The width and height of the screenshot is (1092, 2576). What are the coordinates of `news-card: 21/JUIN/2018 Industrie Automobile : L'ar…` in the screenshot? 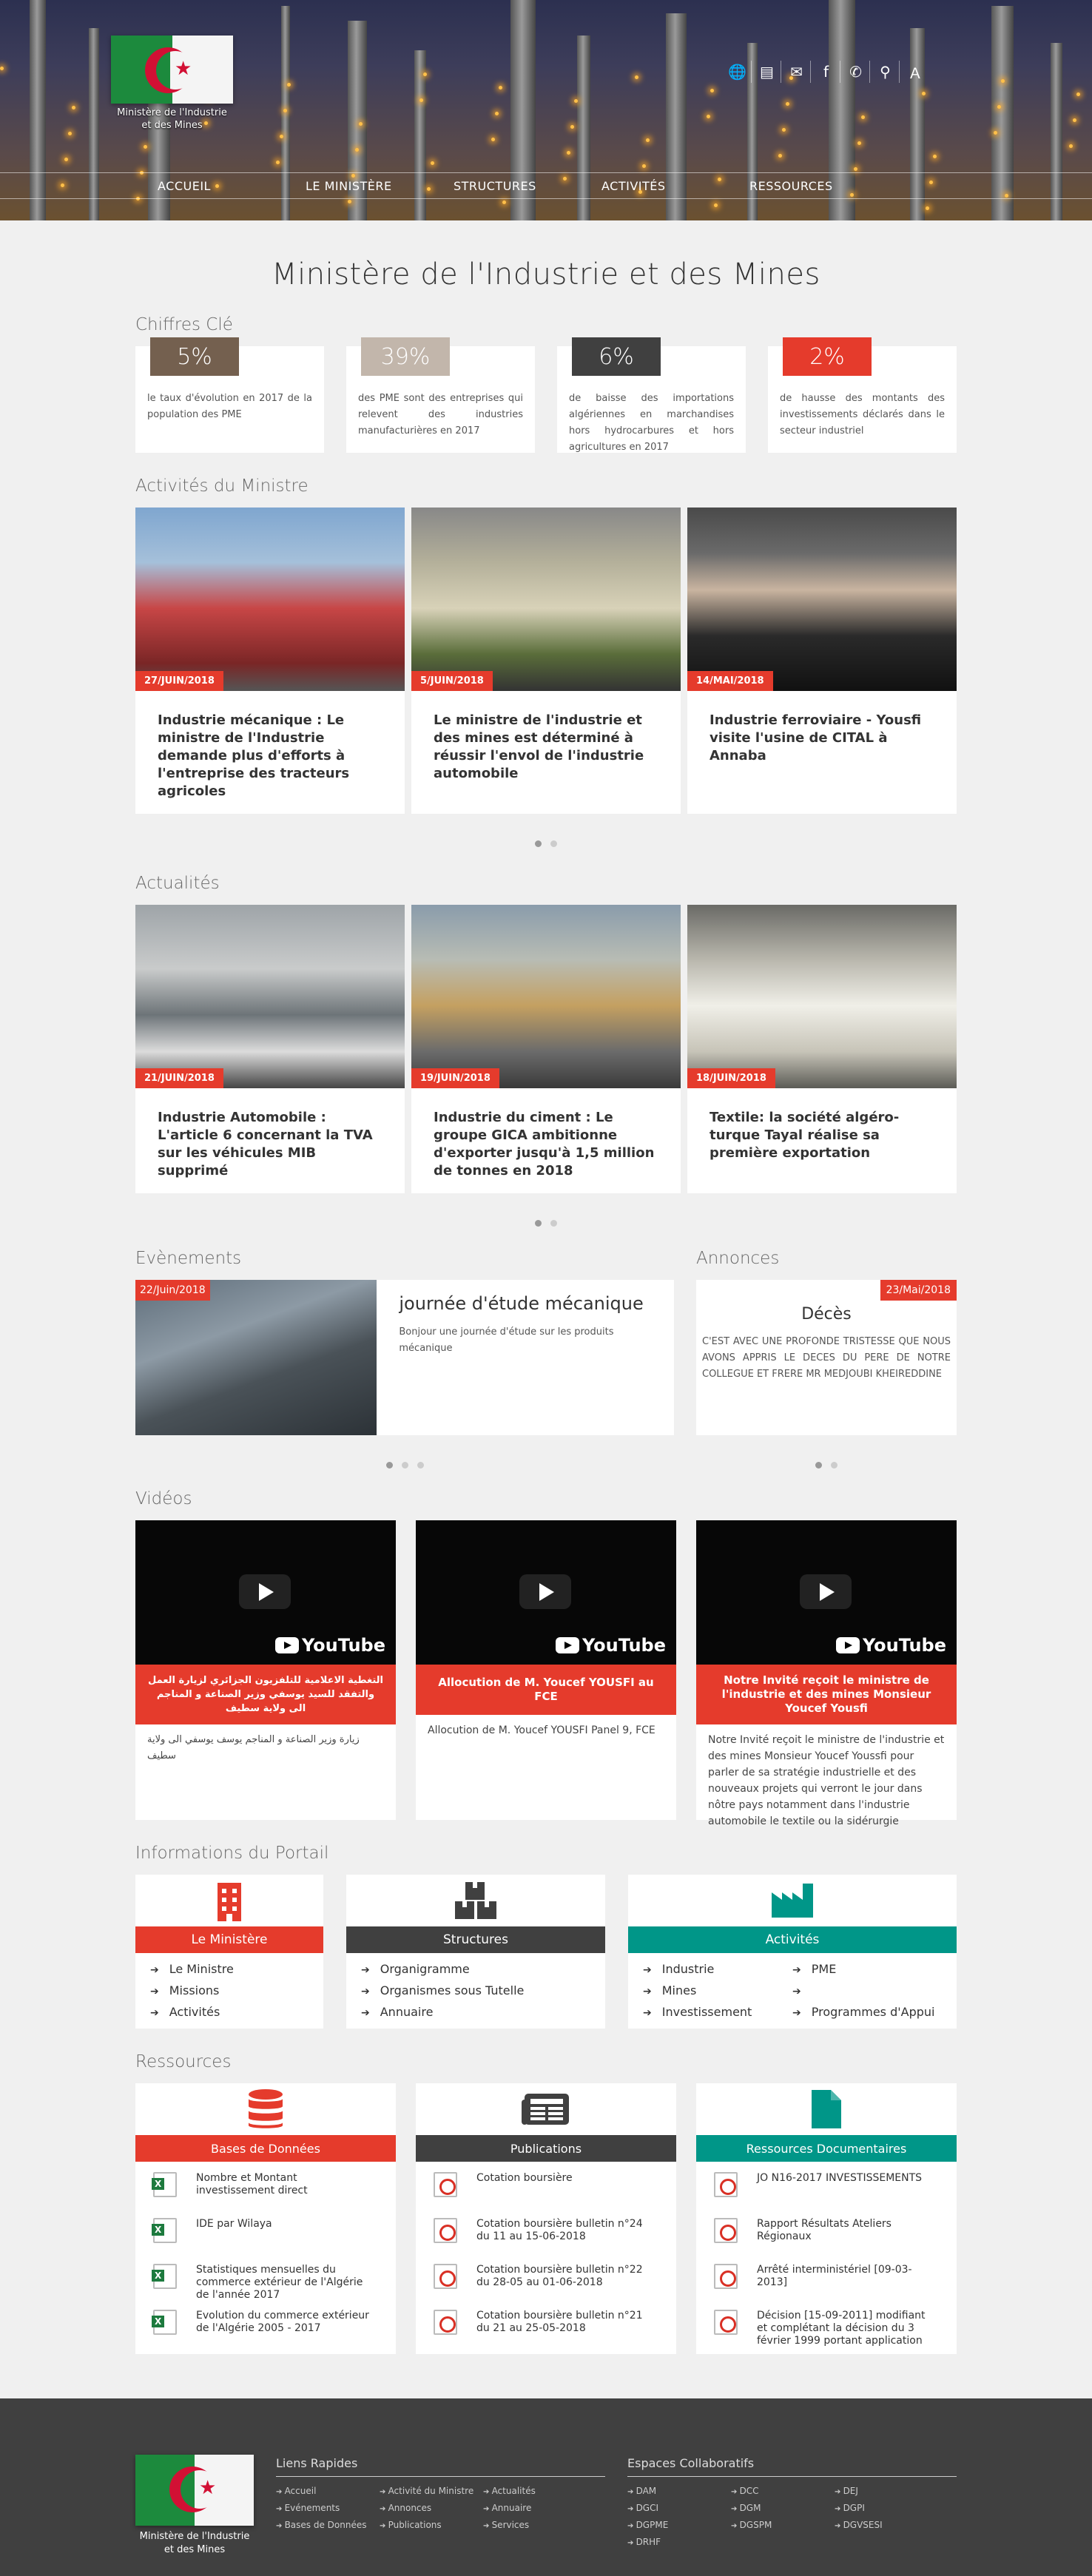 It's located at (270, 1049).